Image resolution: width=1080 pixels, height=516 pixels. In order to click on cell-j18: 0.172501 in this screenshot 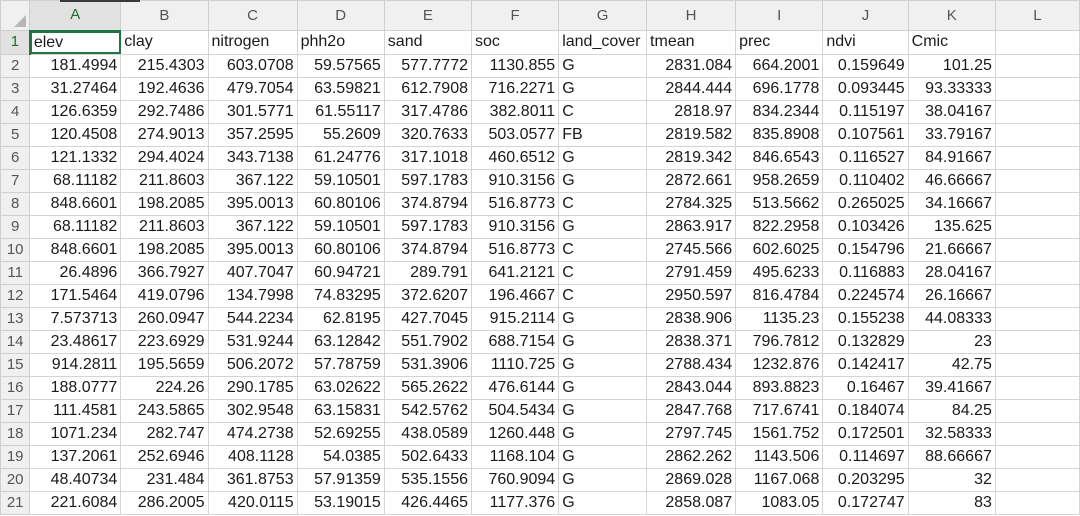, I will do `click(865, 433)`.